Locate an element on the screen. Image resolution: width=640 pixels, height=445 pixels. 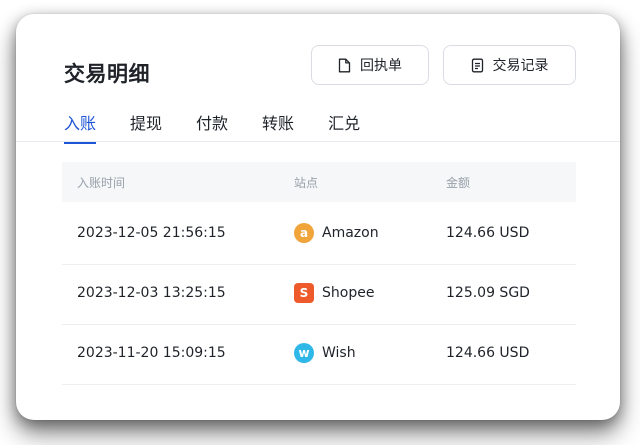
table-header: 入账时间 站点 金额 is located at coordinates (319, 182).